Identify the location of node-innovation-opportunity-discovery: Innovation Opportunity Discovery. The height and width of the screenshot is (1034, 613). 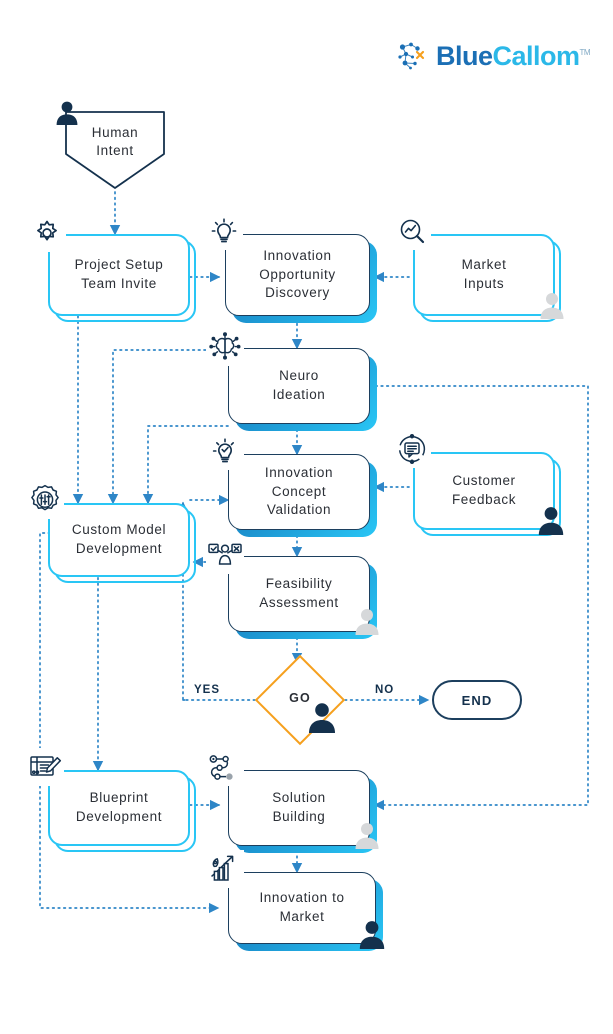
(291, 267).